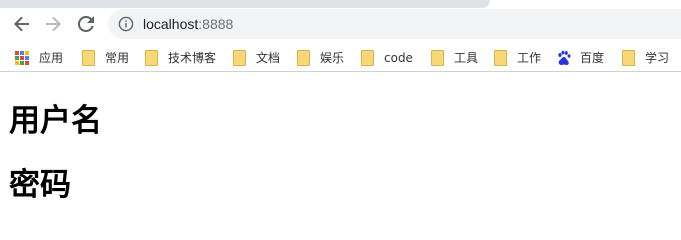 The height and width of the screenshot is (240, 681). I want to click on password-heading: 密码, so click(40, 185).